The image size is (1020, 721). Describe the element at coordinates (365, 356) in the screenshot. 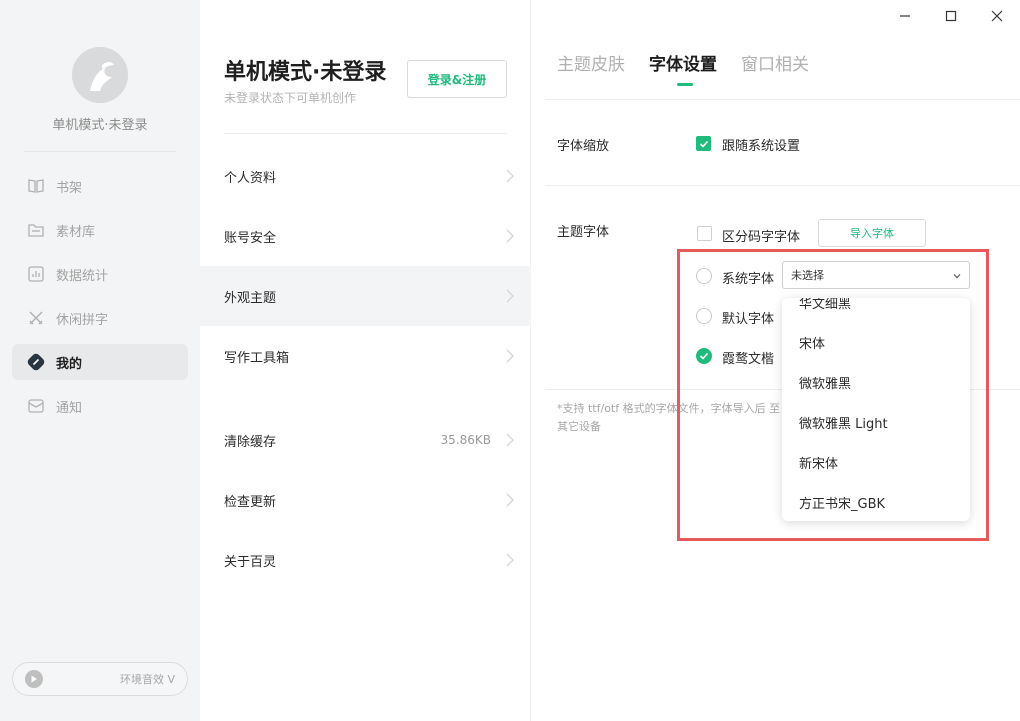

I see `menu-item-writing-toolbox: 写作工具箱` at that location.